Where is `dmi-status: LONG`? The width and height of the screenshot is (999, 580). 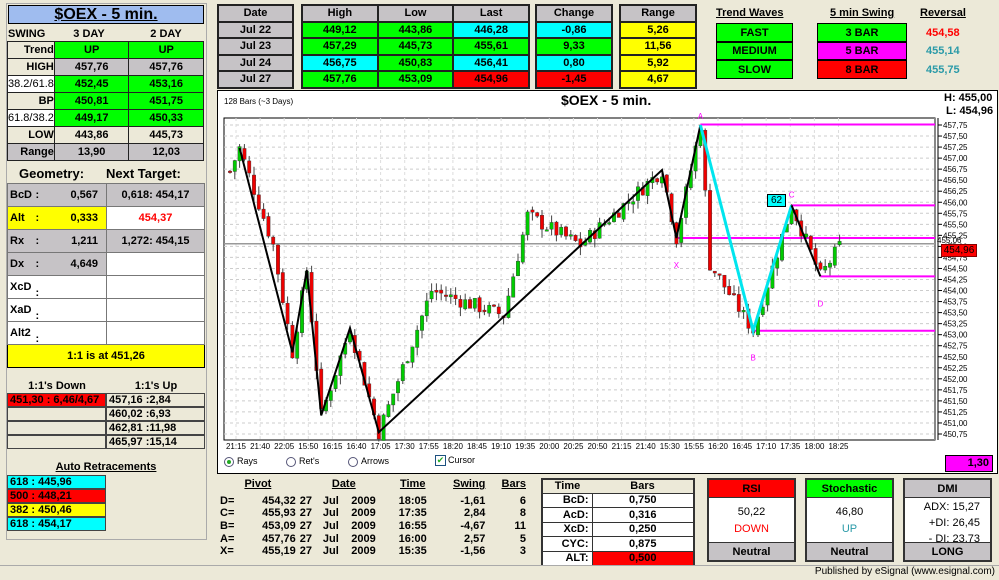 dmi-status: LONG is located at coordinates (947, 551).